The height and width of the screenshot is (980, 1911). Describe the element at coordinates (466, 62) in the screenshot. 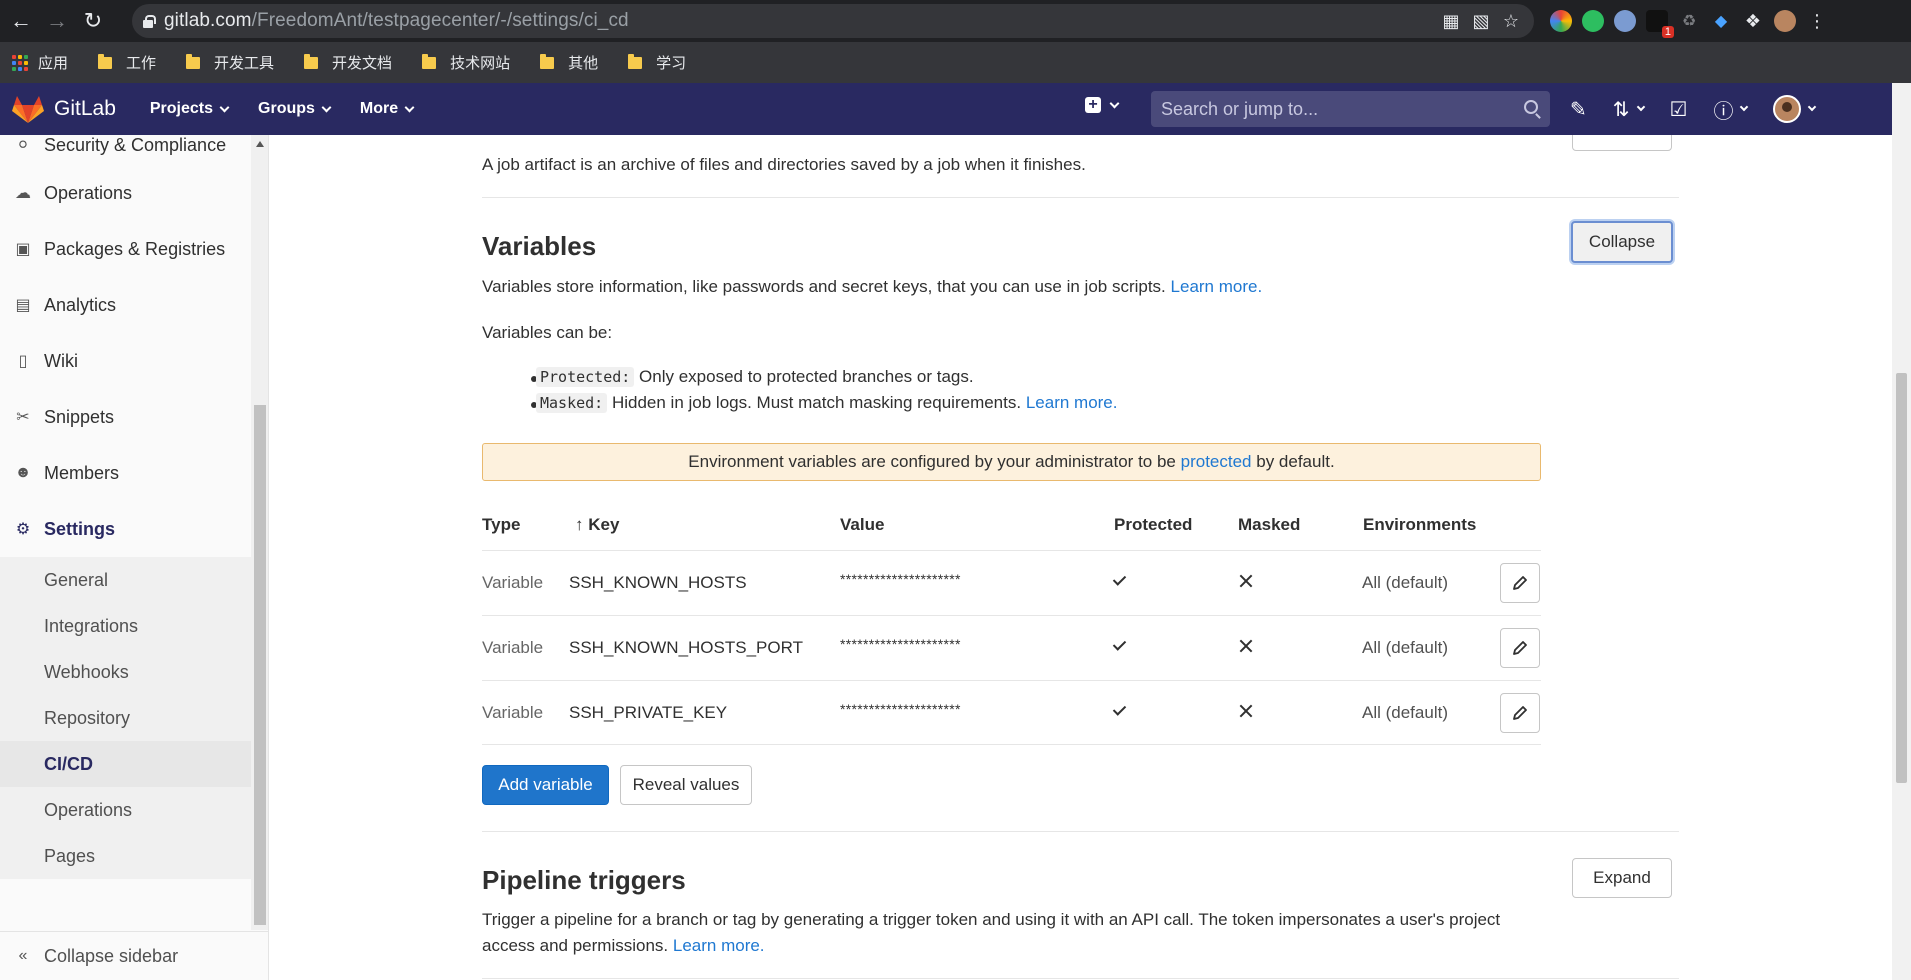

I see `bookmark-folder: 技术网站` at that location.